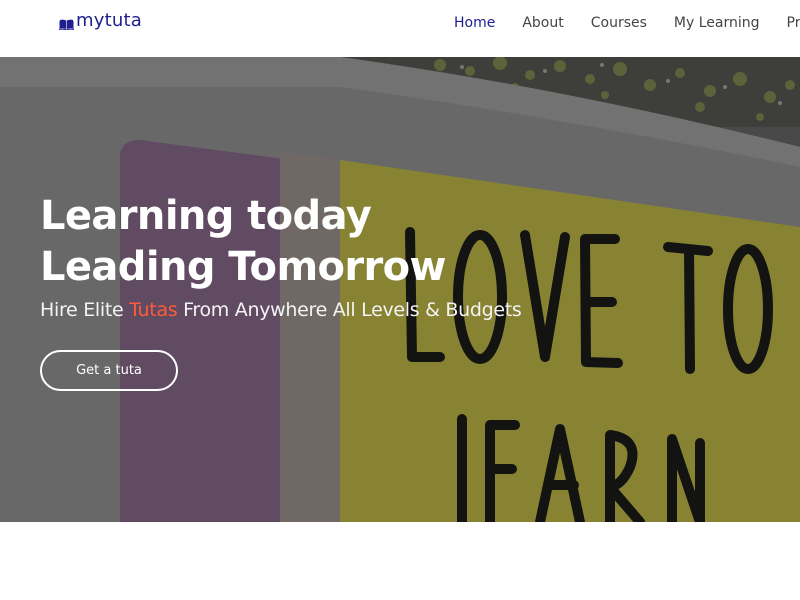 The width and height of the screenshot is (800, 600). Describe the element at coordinates (109, 20) in the screenshot. I see `logo-text: mytuta` at that location.